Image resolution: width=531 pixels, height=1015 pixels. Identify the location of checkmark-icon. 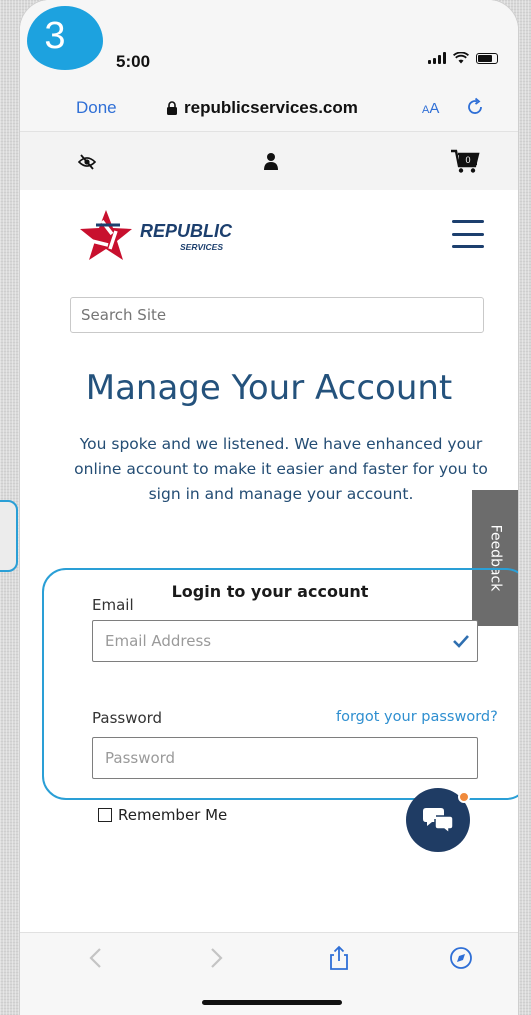
(461, 641).